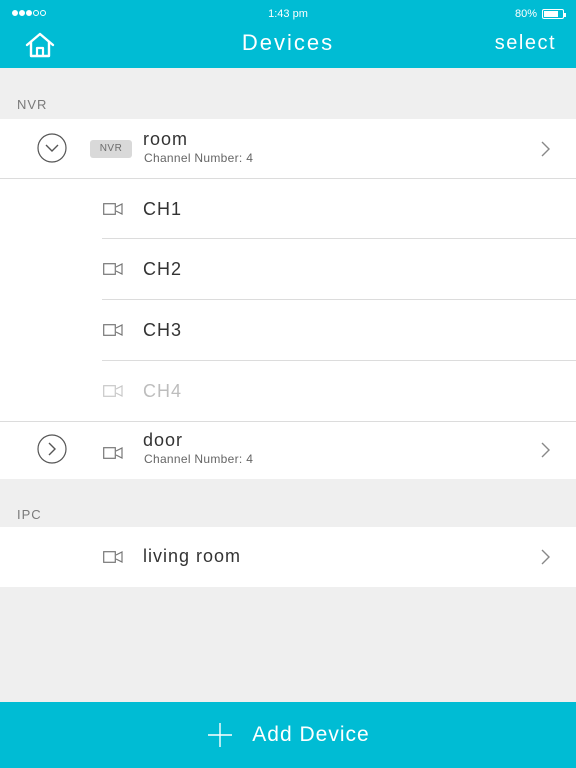  What do you see at coordinates (163, 330) in the screenshot?
I see `channel-name: CH3` at bounding box center [163, 330].